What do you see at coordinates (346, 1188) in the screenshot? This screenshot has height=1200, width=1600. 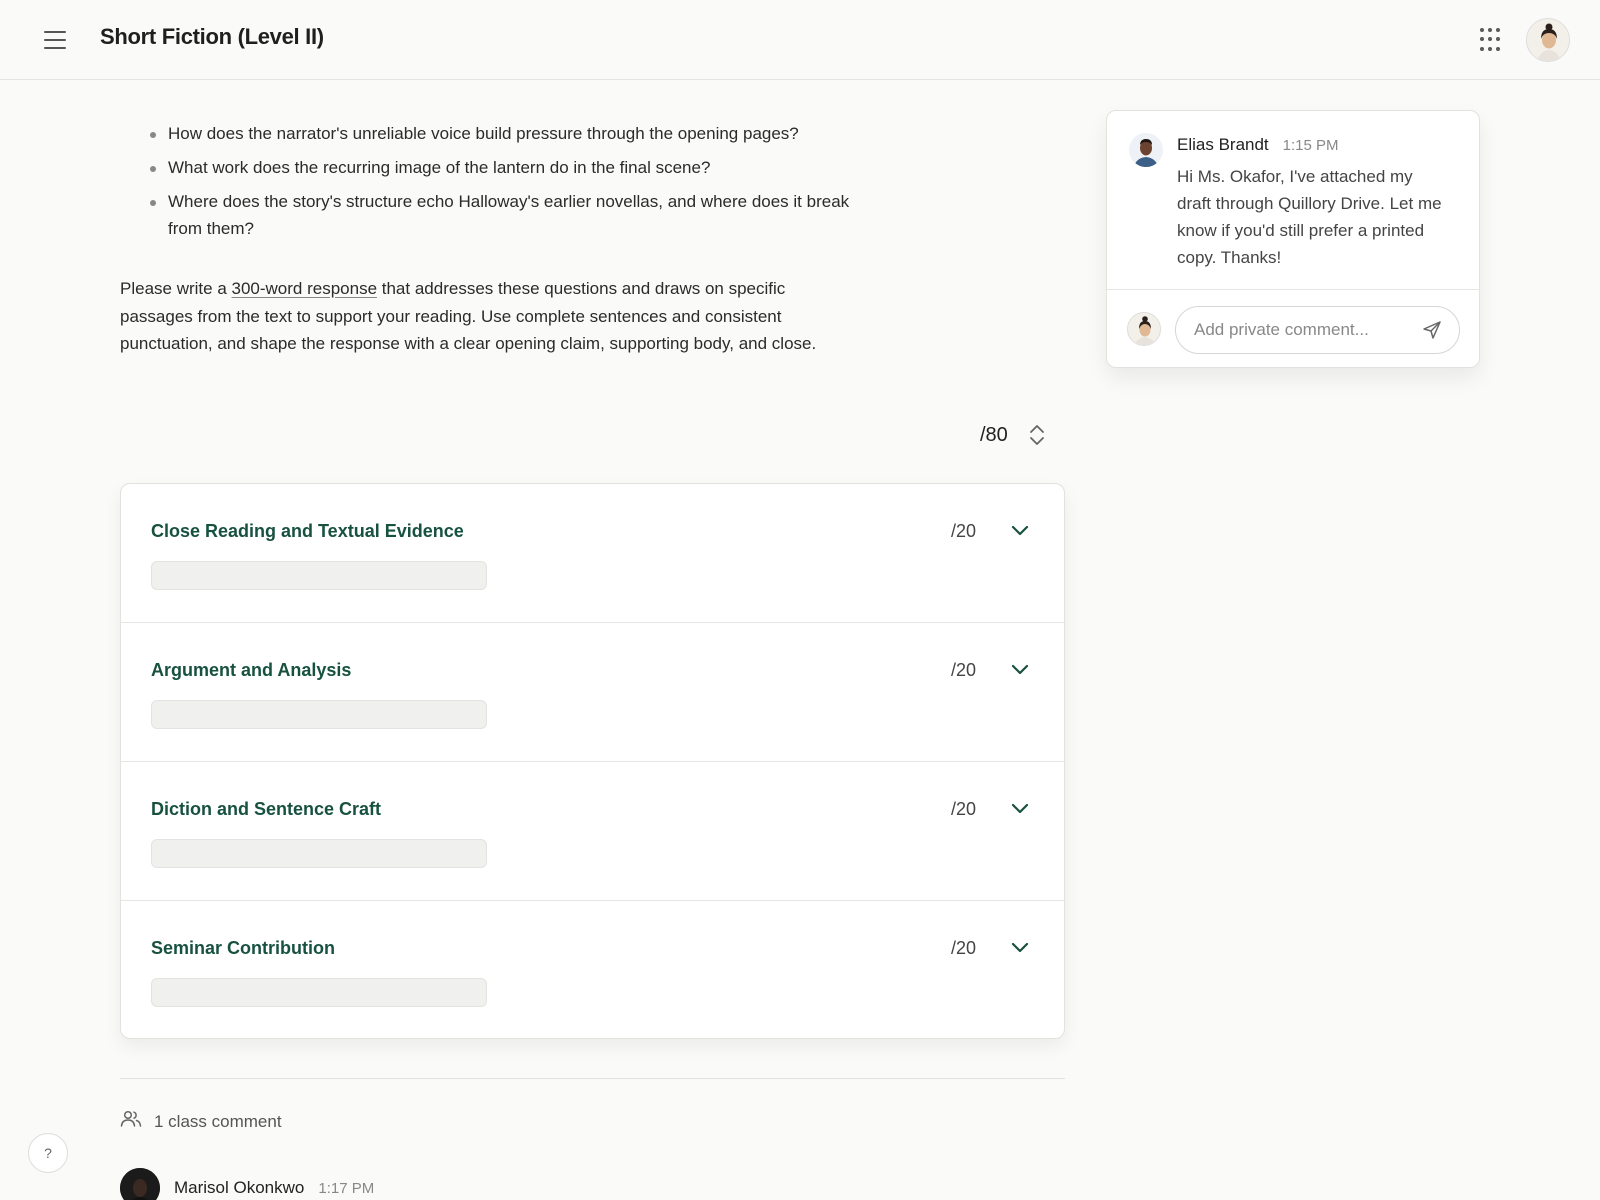 I see `comment-time: 1:17 PM` at bounding box center [346, 1188].